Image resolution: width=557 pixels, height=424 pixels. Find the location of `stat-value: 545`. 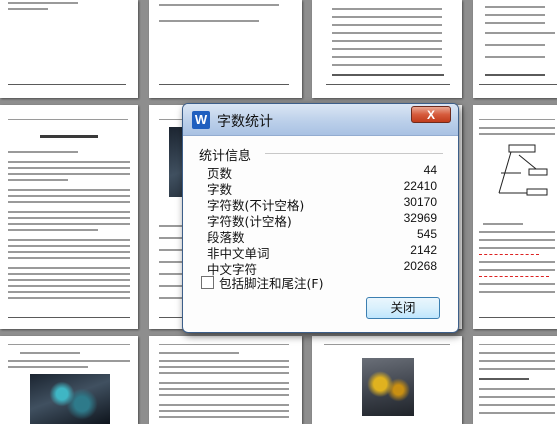

stat-value: 545 is located at coordinates (426, 234).